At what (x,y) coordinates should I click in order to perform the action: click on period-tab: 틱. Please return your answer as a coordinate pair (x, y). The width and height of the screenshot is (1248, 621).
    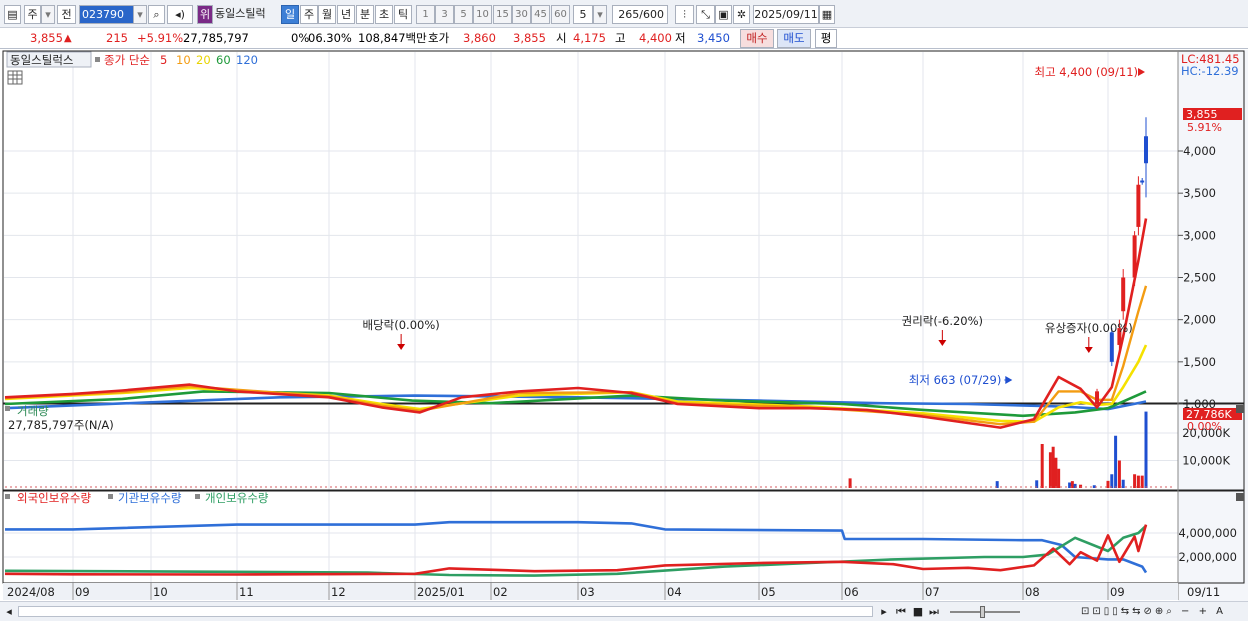
    Looking at the image, I should click on (403, 14).